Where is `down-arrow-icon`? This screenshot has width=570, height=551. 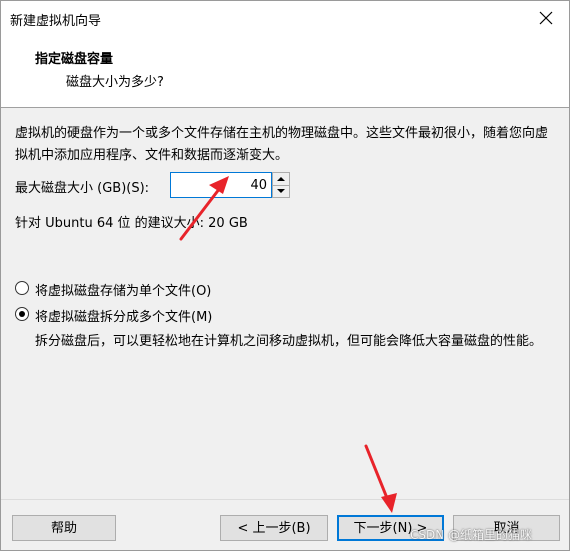 down-arrow-icon is located at coordinates (281, 191).